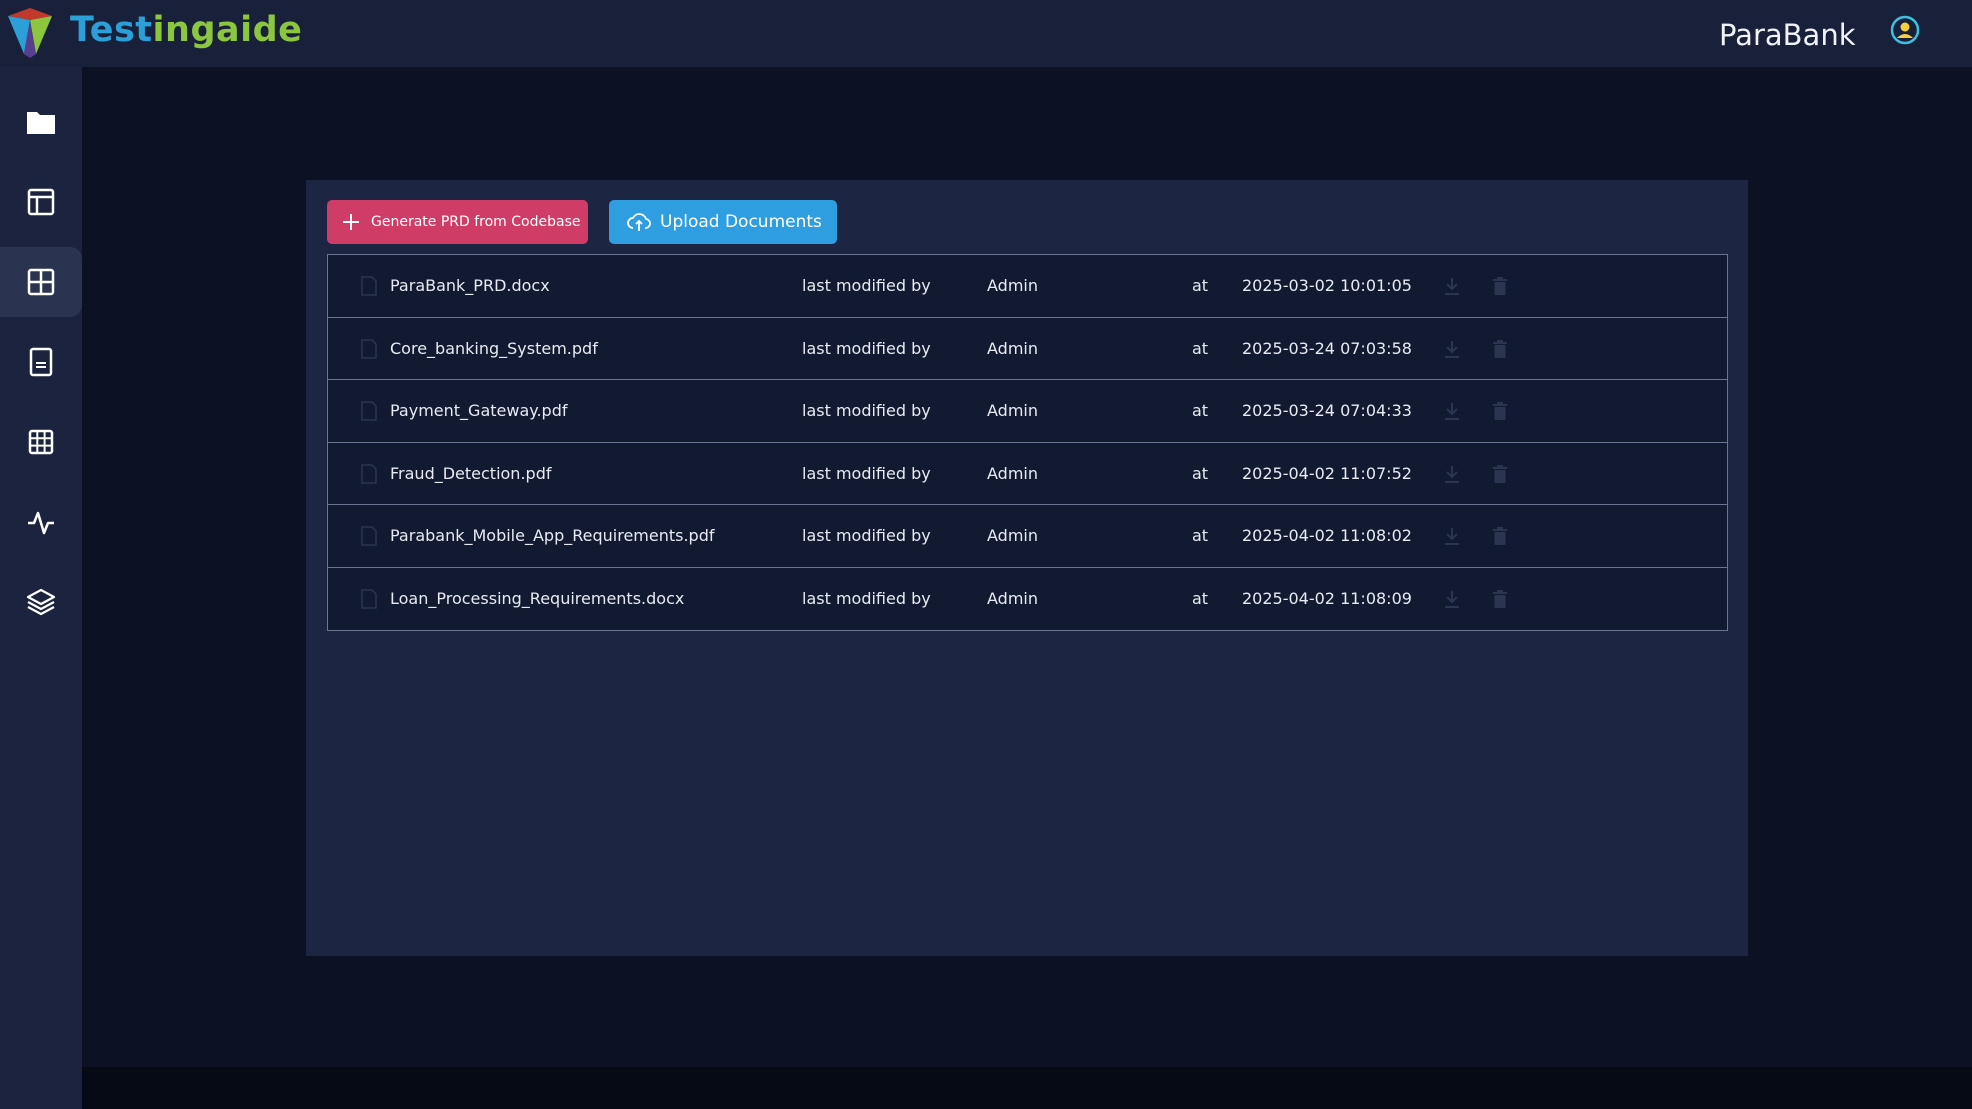  I want to click on file-name: ParaBank_PRD.docx, so click(470, 286).